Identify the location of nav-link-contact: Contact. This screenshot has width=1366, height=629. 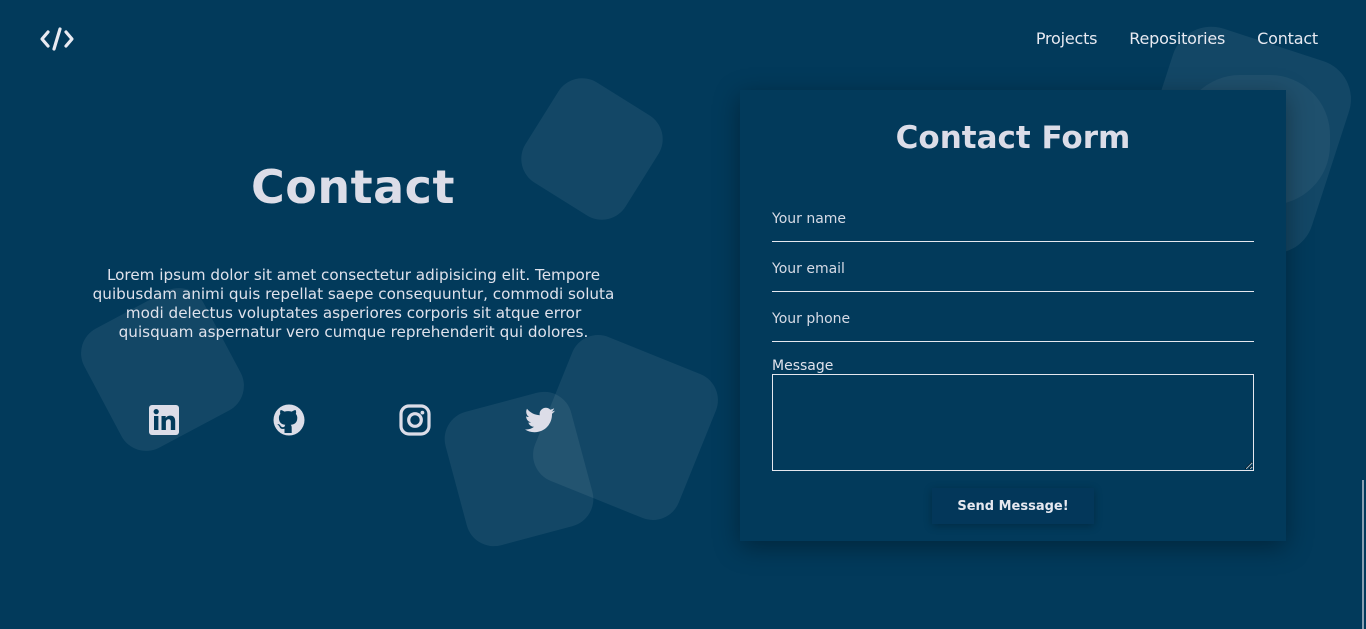
(1287, 39).